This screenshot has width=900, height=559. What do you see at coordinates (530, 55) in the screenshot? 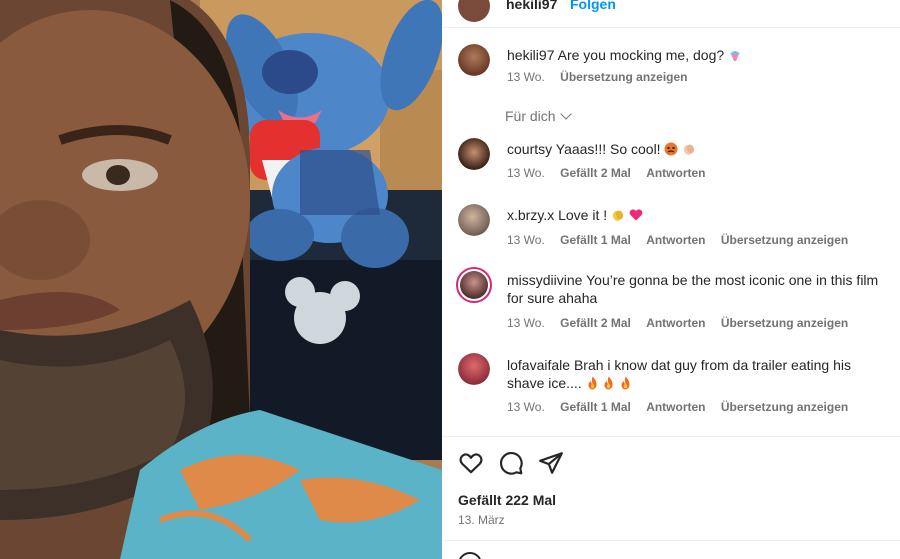
I see `caption-username: hekili97` at bounding box center [530, 55].